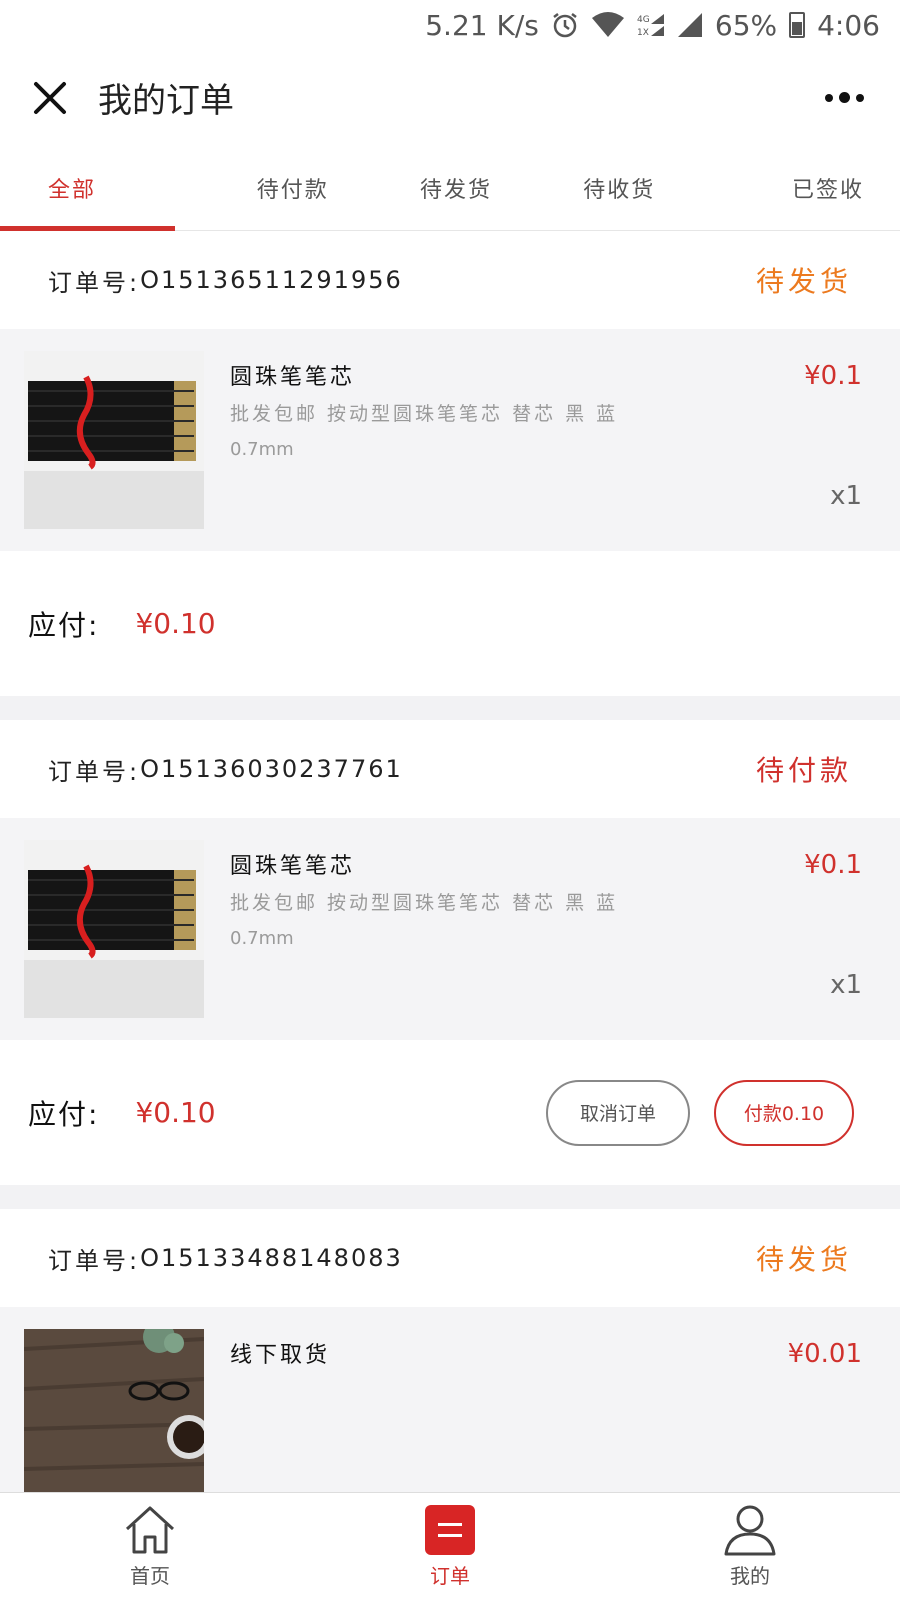 This screenshot has height=1600, width=900. What do you see at coordinates (450, 623) in the screenshot?
I see `order-footer: 应付: ¥0.10` at bounding box center [450, 623].